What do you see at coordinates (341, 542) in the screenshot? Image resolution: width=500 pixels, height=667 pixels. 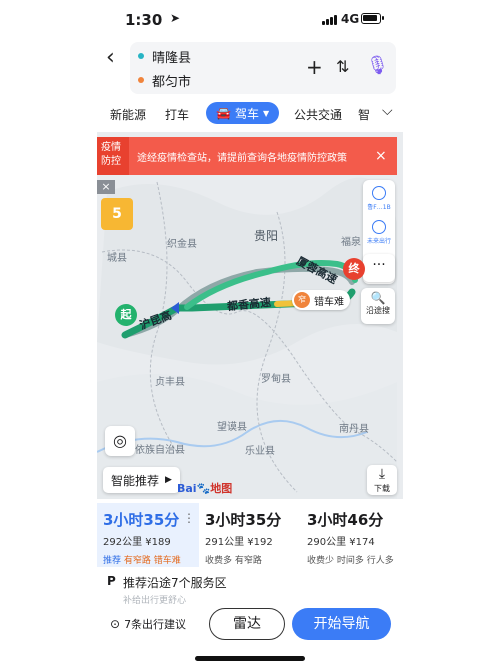 I see `route-meta: 290公里 ¥174` at bounding box center [341, 542].